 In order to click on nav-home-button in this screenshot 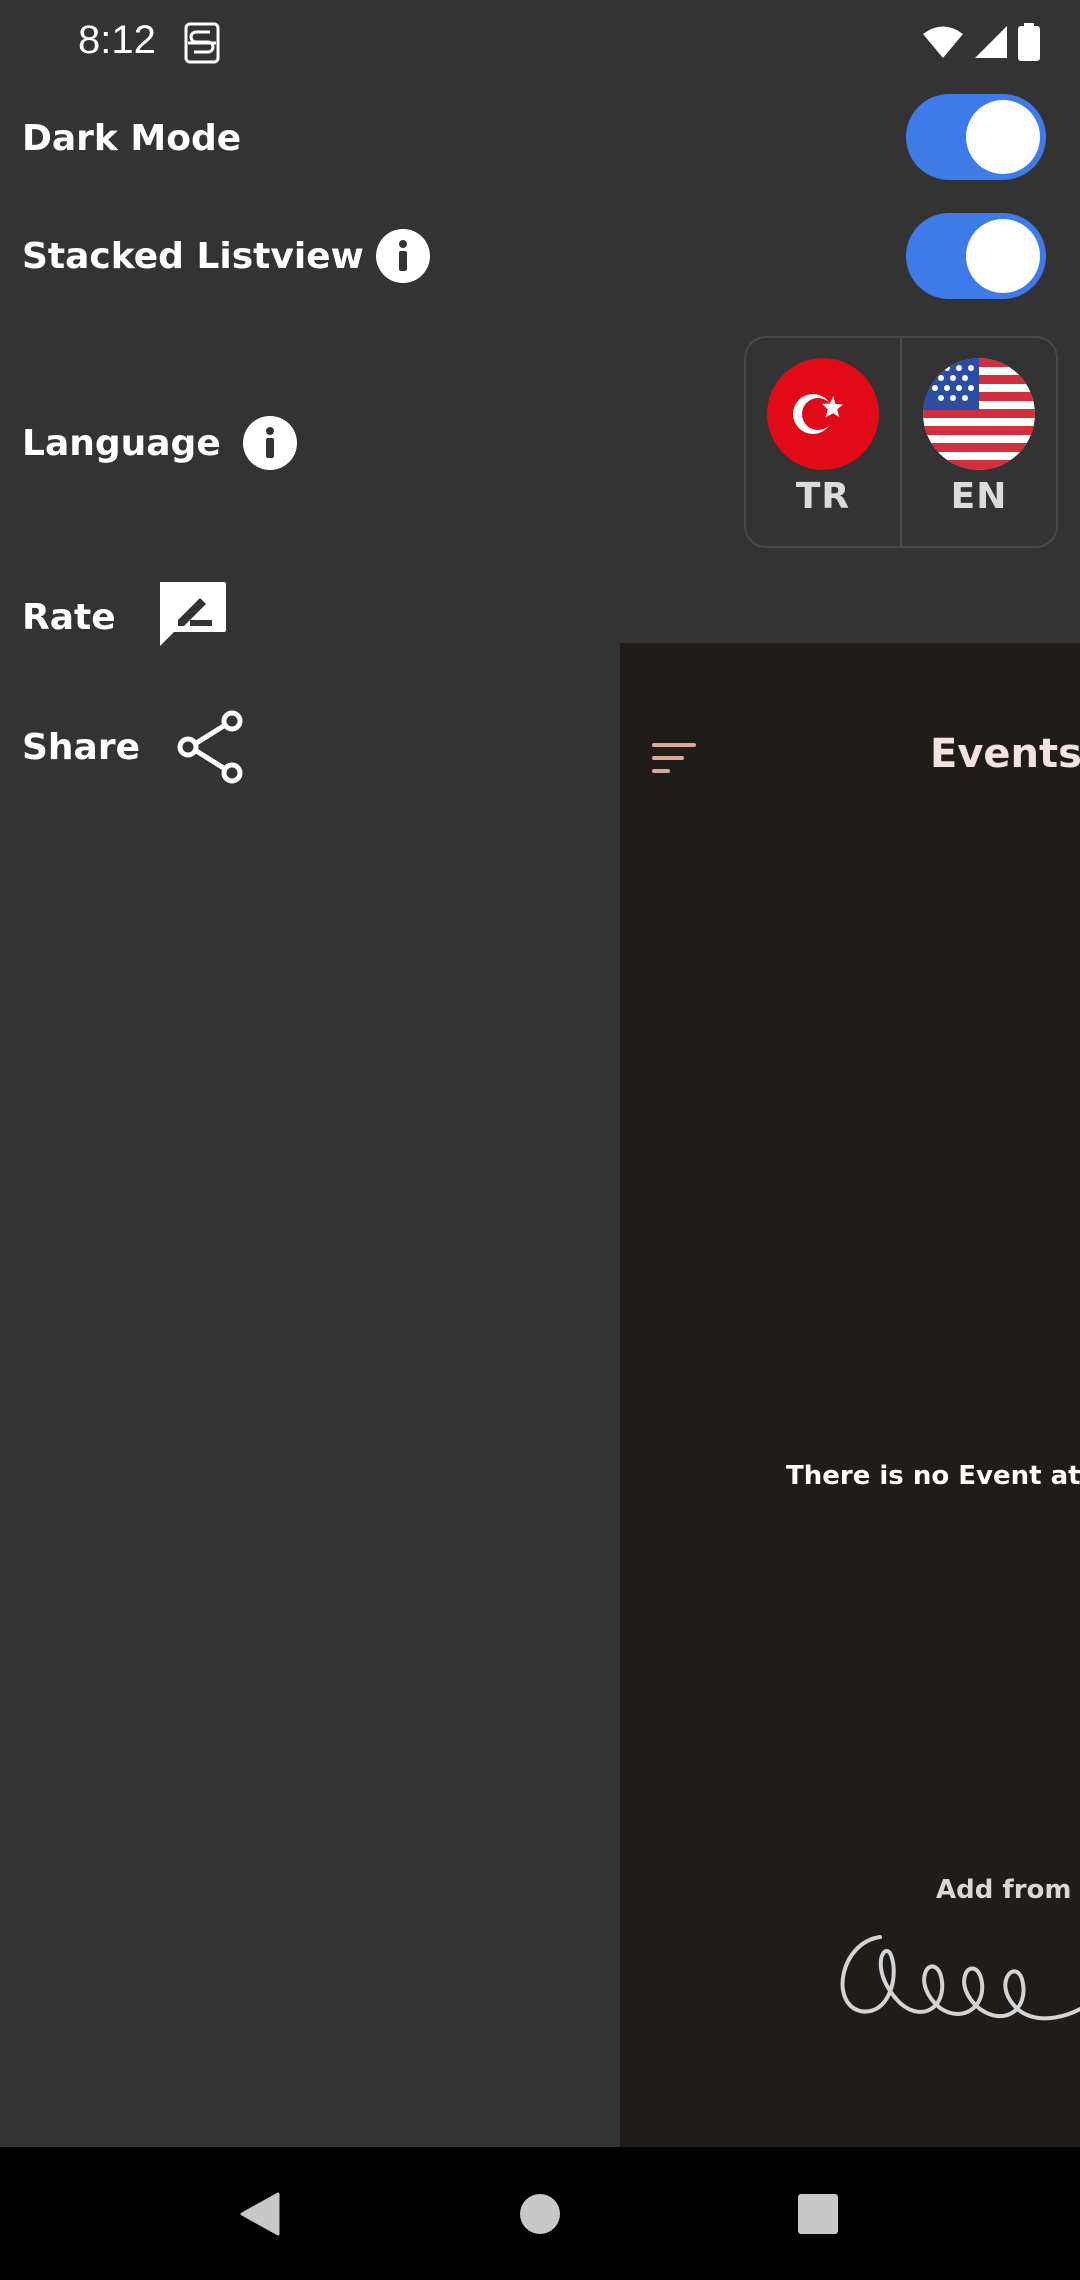, I will do `click(540, 2213)`.